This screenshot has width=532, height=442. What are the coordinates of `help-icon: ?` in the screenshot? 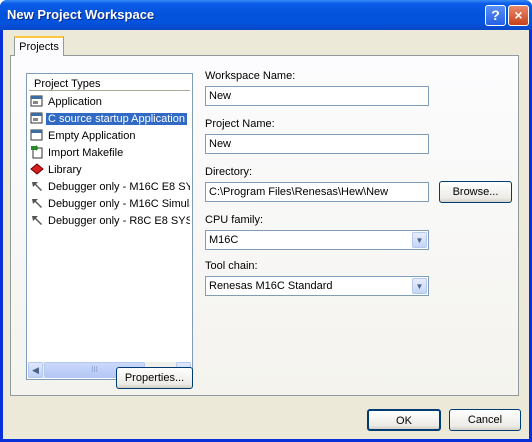 It's located at (495, 15).